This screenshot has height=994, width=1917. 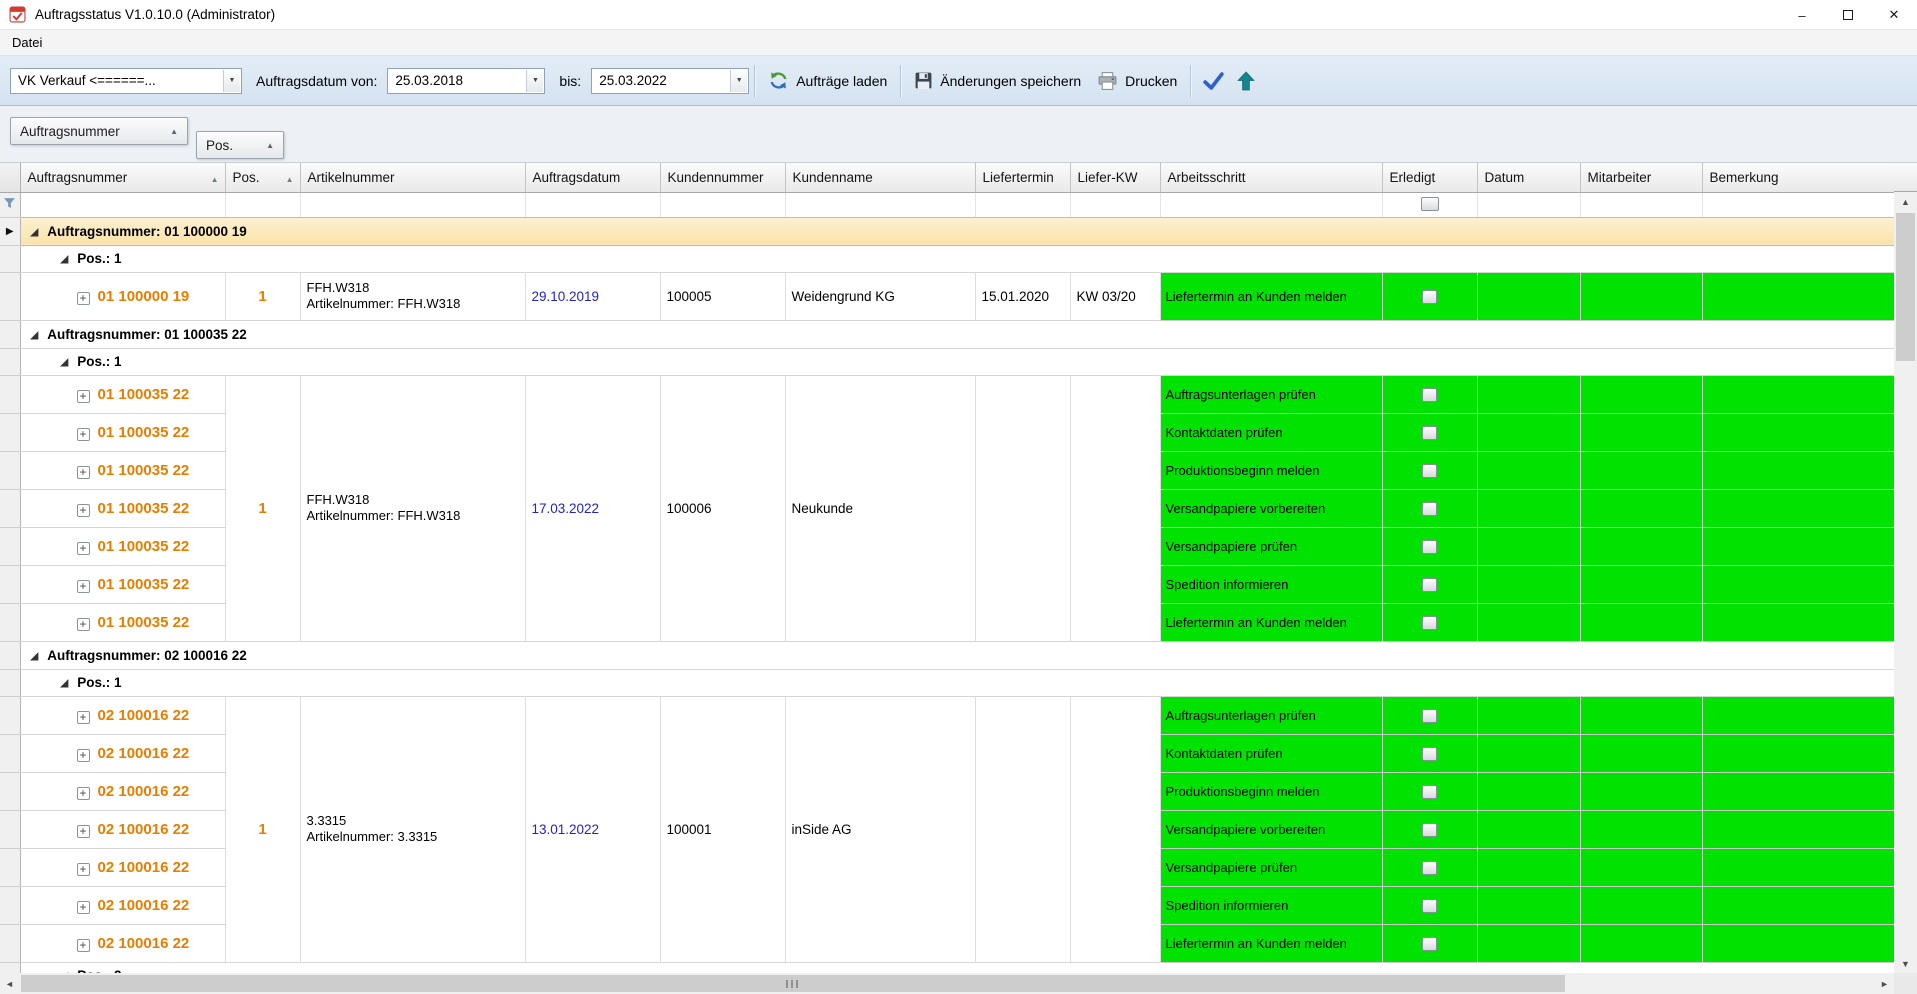 What do you see at coordinates (723, 296) in the screenshot?
I see `cell-kundennummer: 100005` at bounding box center [723, 296].